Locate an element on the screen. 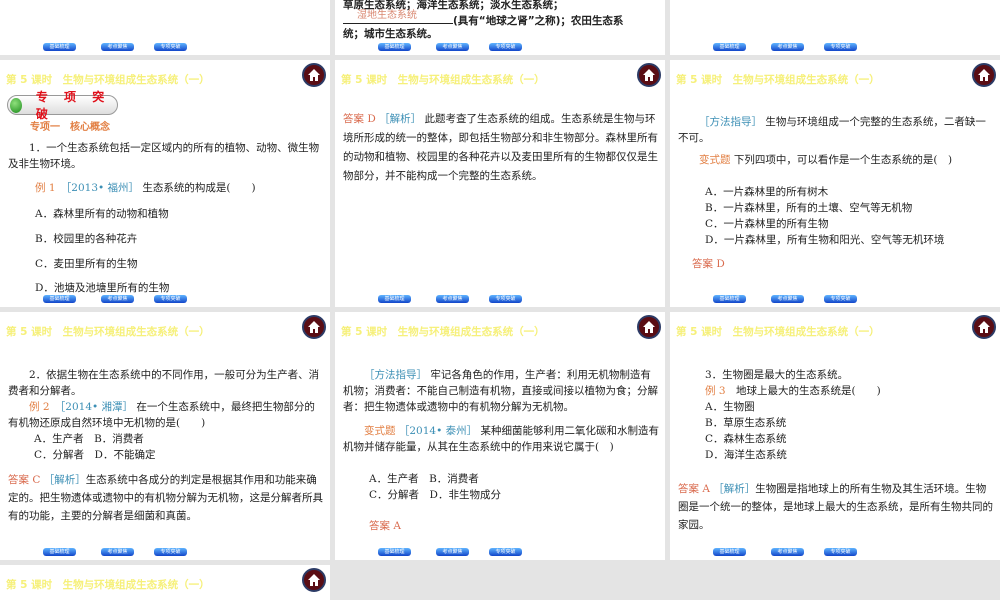 This screenshot has width=1000, height=600. option: A．一片森林里的所有树木 is located at coordinates (767, 192).